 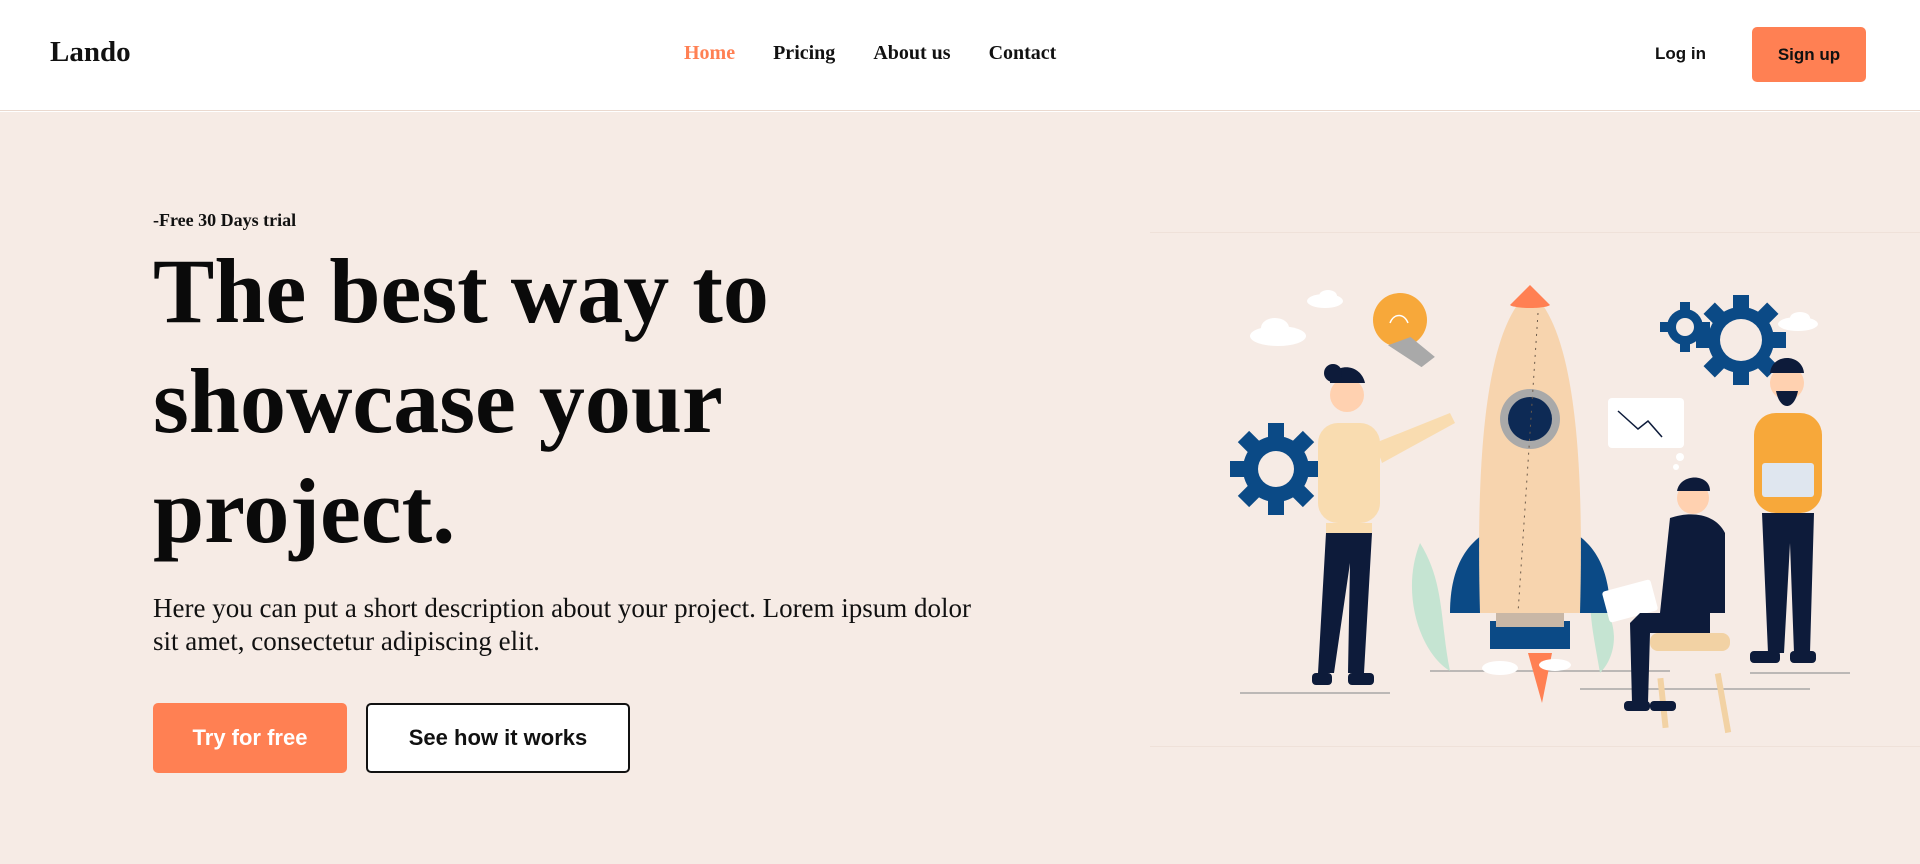 What do you see at coordinates (90, 52) in the screenshot?
I see `logo: Lando` at bounding box center [90, 52].